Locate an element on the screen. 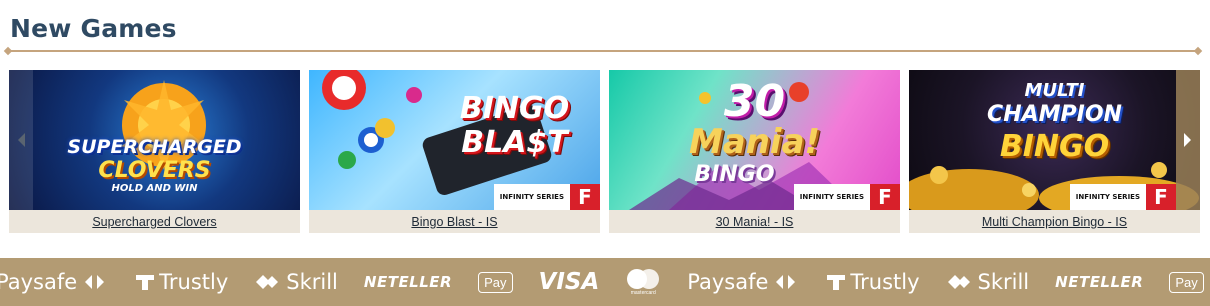  paysafe-logo-repeat: Paysafe is located at coordinates (743, 282).